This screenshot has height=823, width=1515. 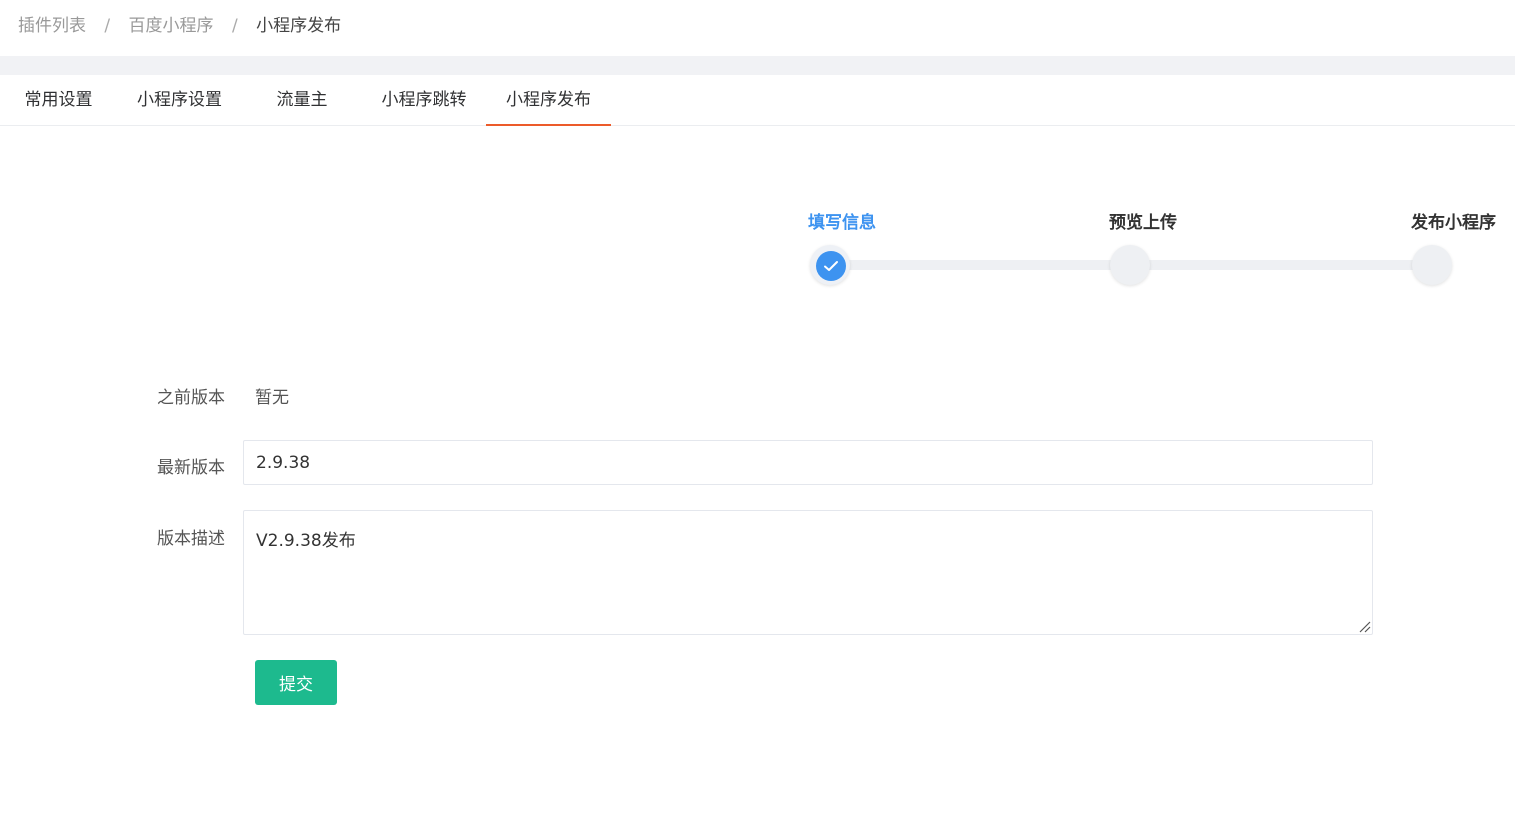 I want to click on submit-button: 提交, so click(x=296, y=682).